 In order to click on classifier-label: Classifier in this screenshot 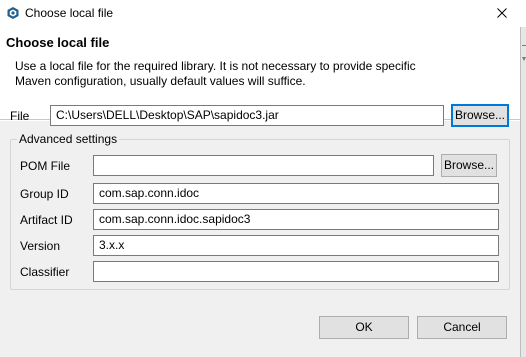, I will do `click(45, 272)`.